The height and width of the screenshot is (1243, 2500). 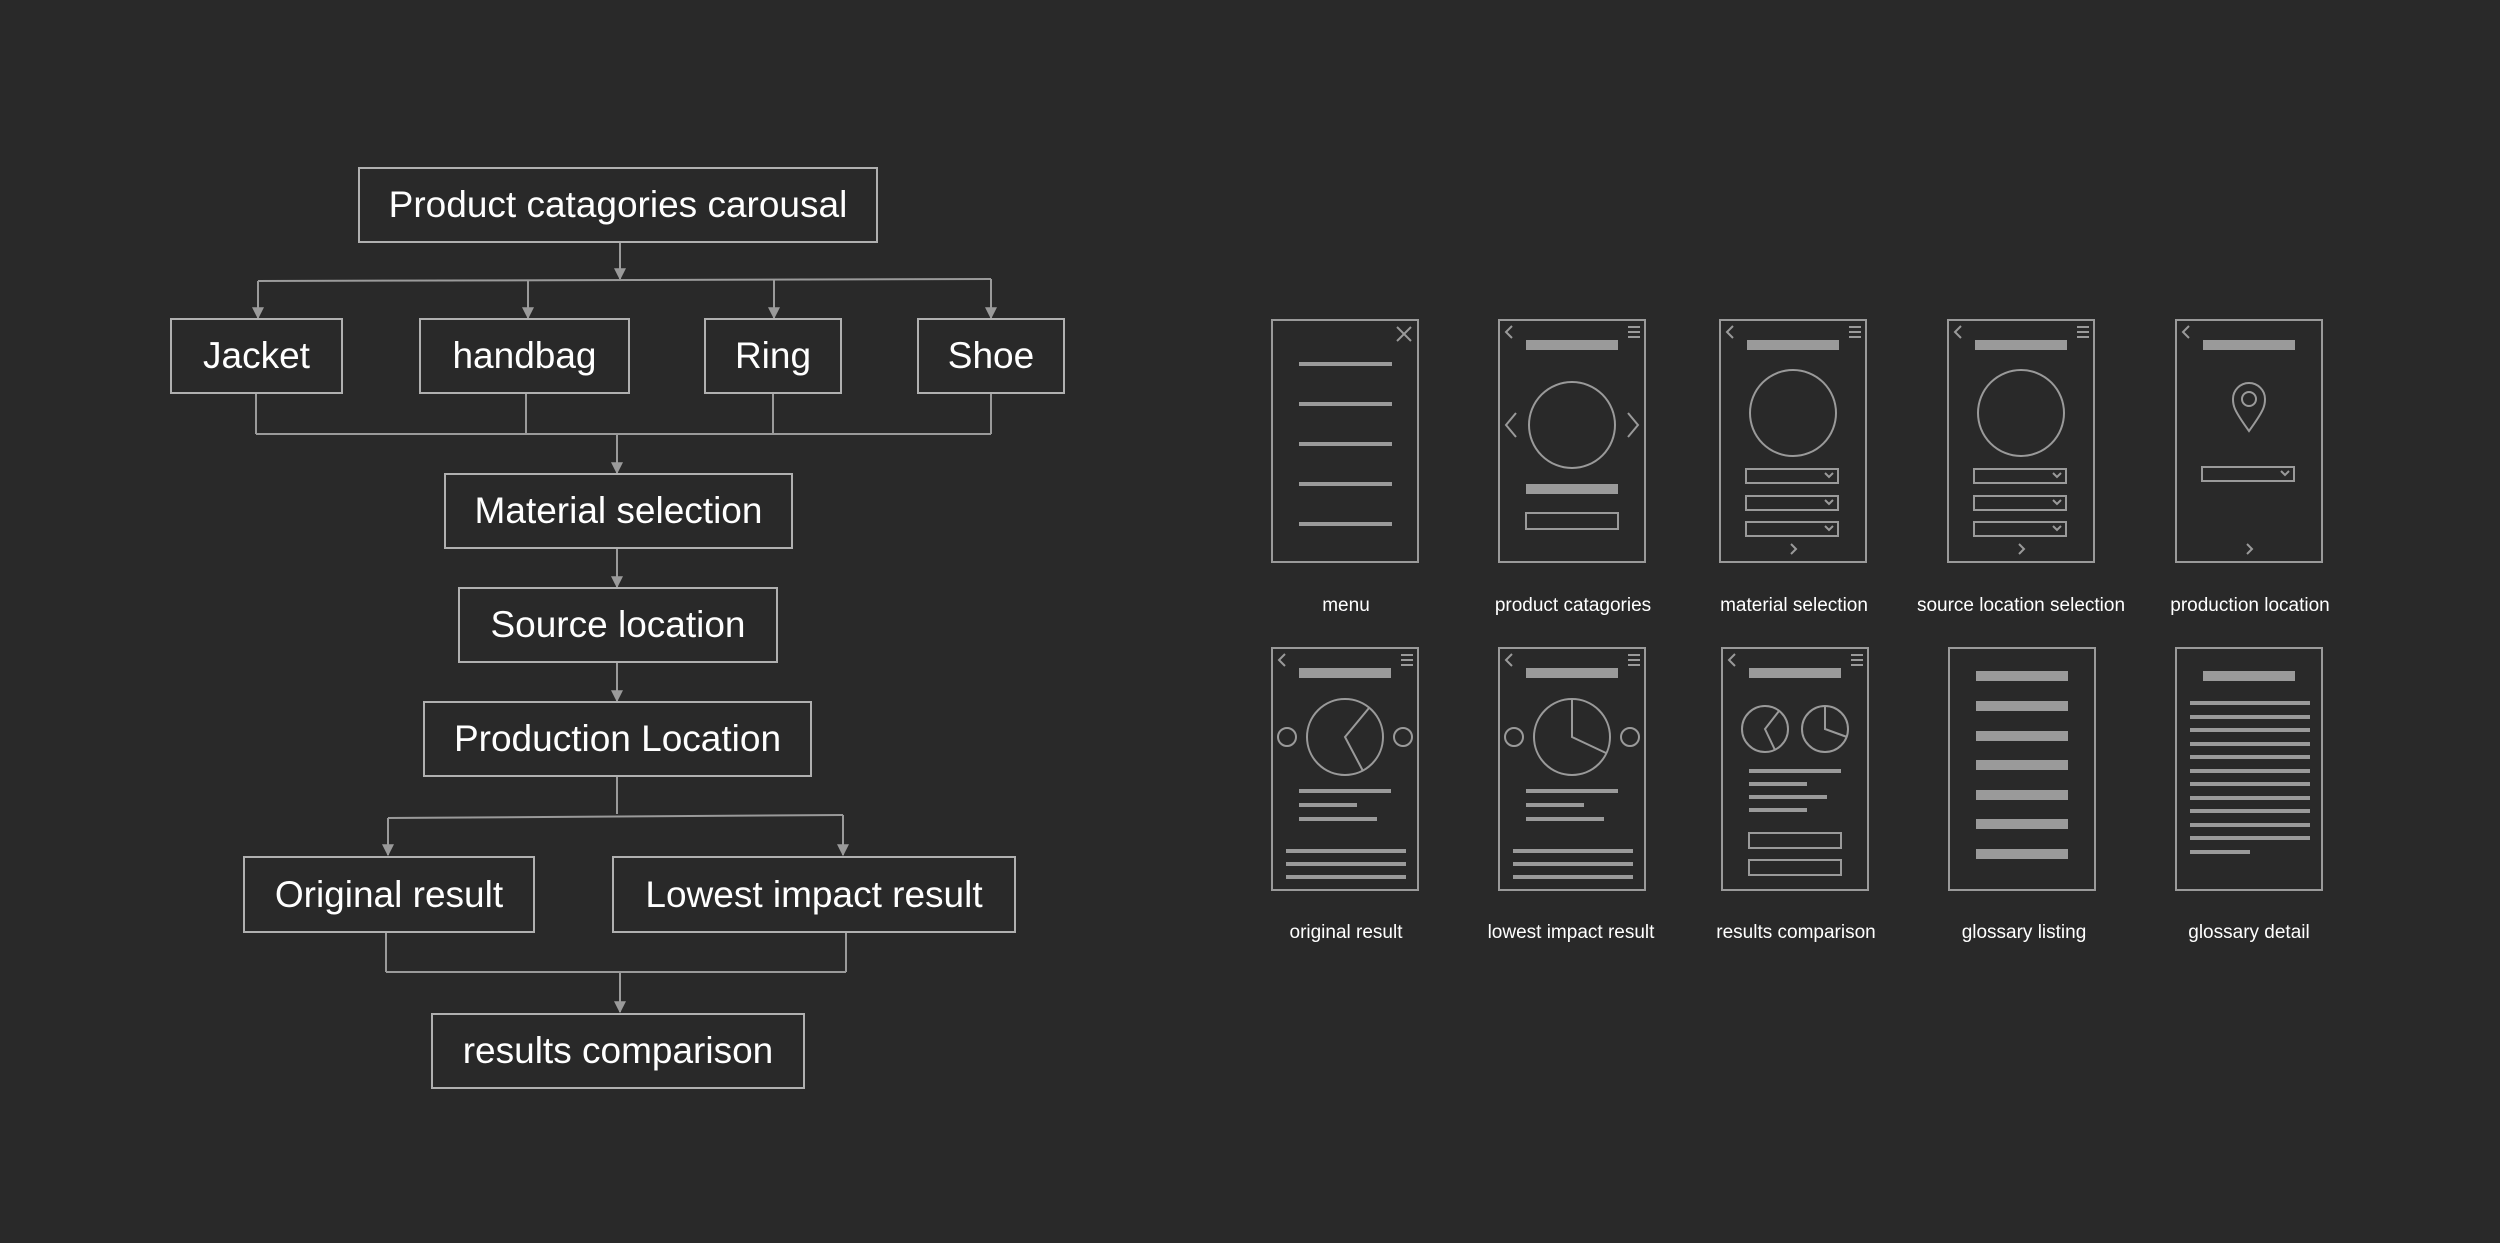 What do you see at coordinates (618, 205) in the screenshot?
I see `node-product-categories-carousel: Product catagories carousal` at bounding box center [618, 205].